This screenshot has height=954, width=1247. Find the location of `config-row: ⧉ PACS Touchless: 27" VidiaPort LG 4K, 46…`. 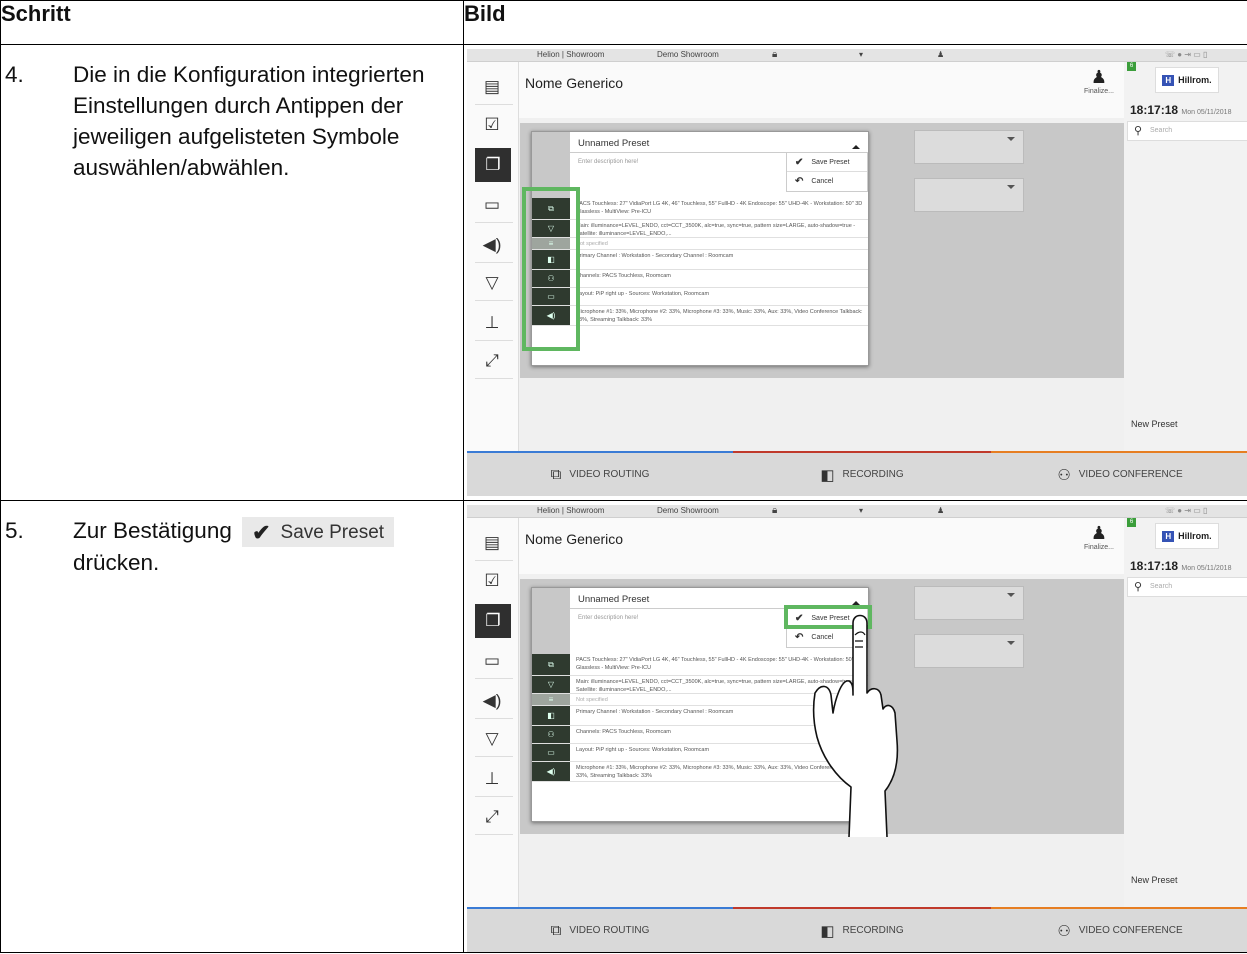

config-row: ⧉ PACS Touchless: 27" VidiaPort LG 4K, 46… is located at coordinates (700, 209).